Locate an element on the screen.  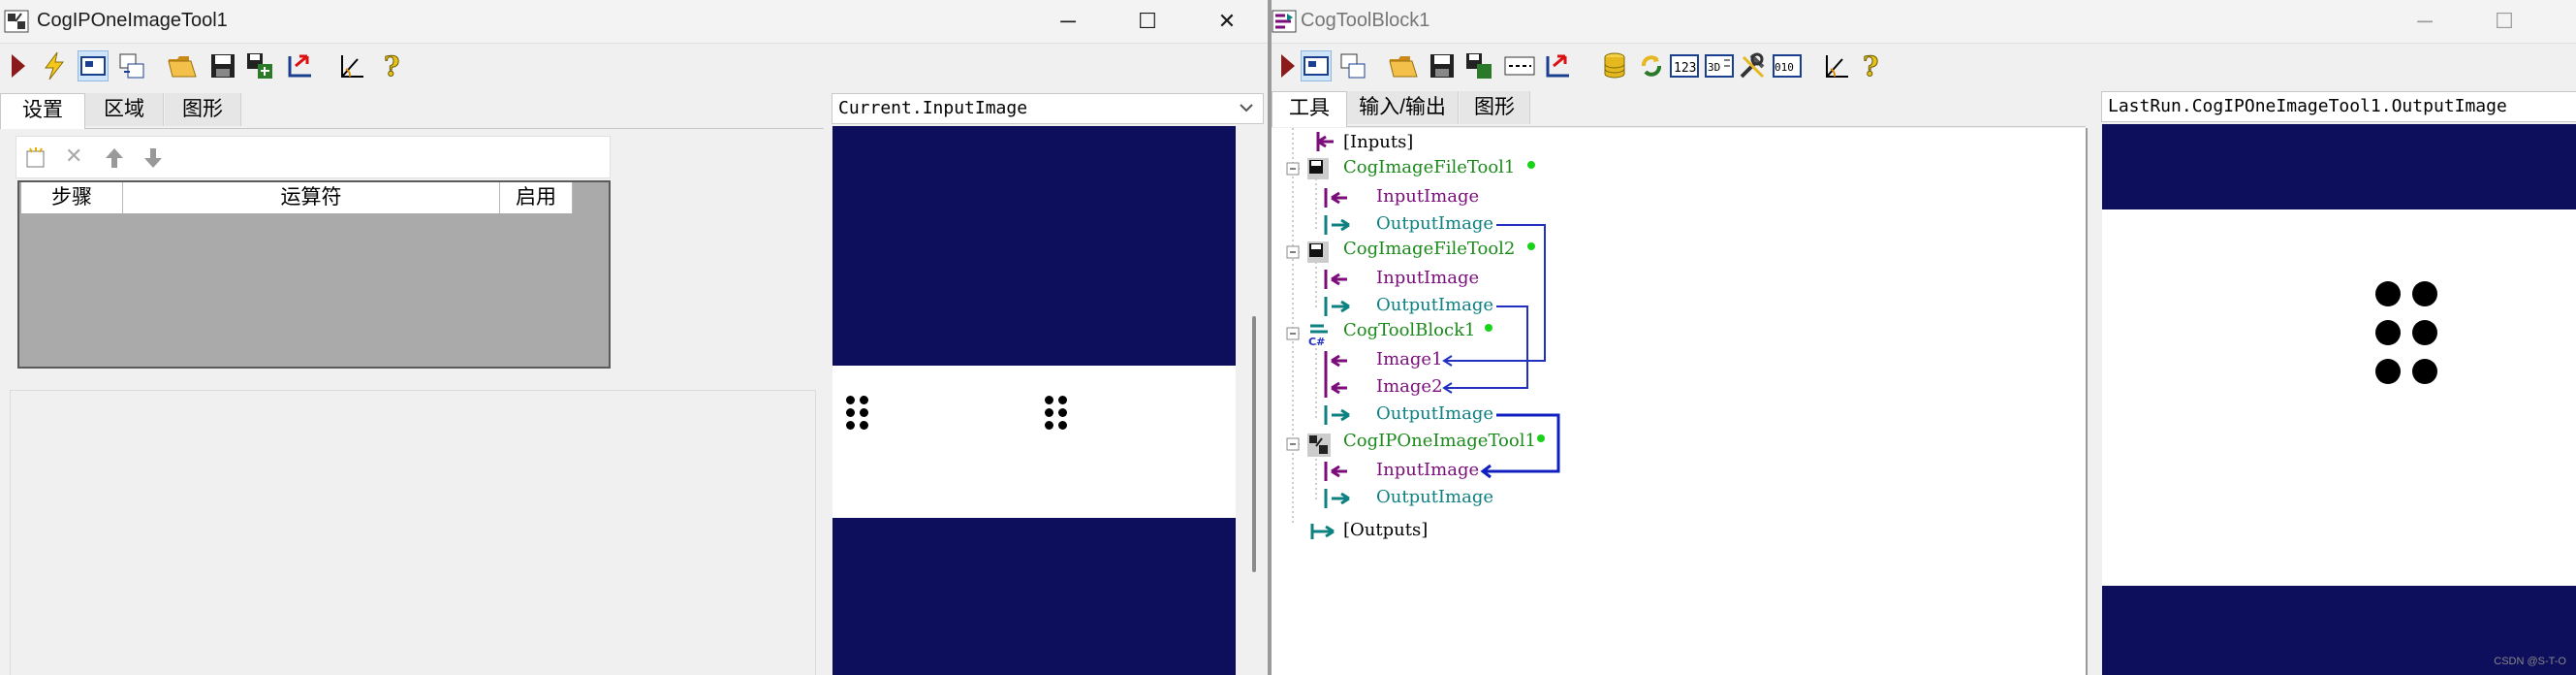
tree-input-image1: Image1 is located at coordinates (1409, 359).